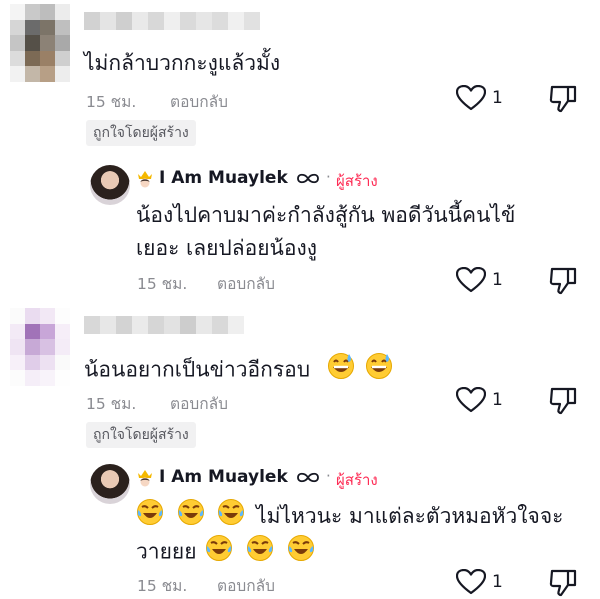  Describe the element at coordinates (182, 63) in the screenshot. I see `comment-text: ไม่กล้าบวกกะงูแล้วมั้ง` at that location.